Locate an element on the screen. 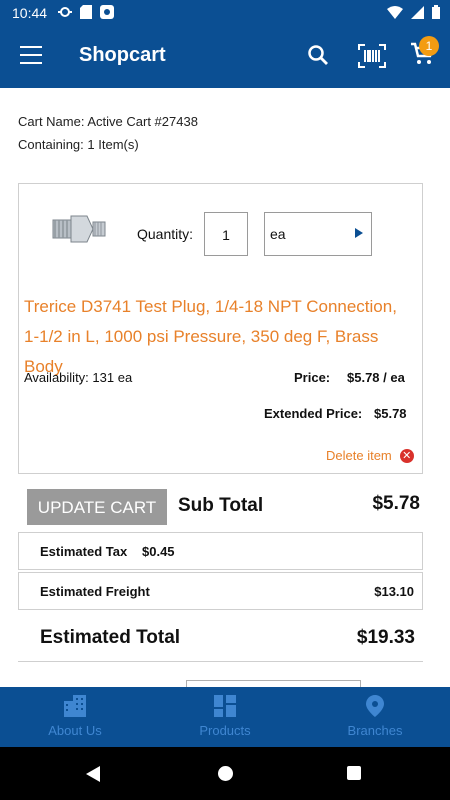 The image size is (450, 800). cart-name-label: Cart Name: is located at coordinates (51, 121).